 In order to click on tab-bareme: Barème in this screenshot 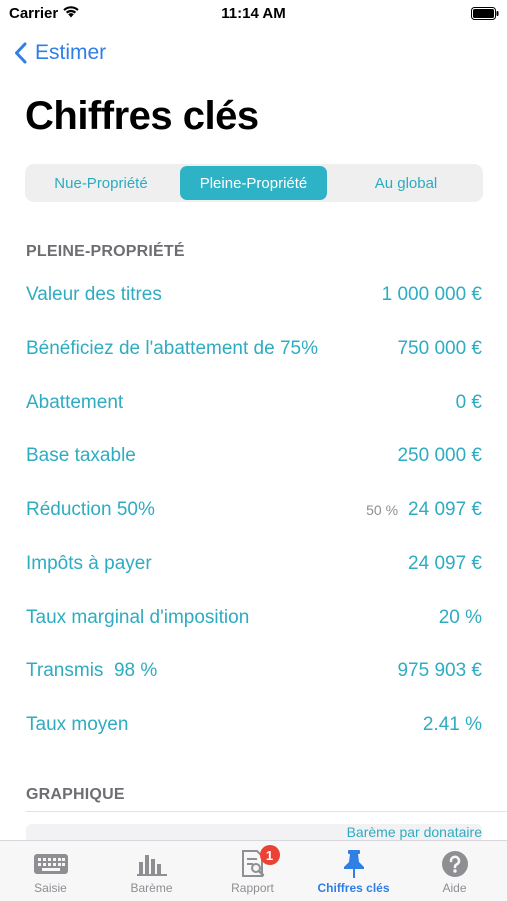, I will do `click(151, 871)`.